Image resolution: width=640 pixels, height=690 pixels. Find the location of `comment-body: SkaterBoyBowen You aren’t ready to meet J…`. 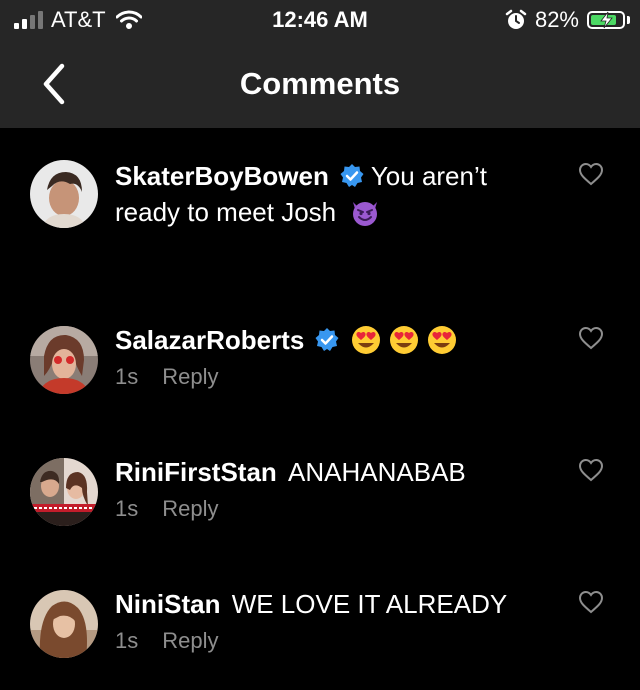

comment-body: SkaterBoyBowen You aren’t ready to meet J… is located at coordinates (337, 194).